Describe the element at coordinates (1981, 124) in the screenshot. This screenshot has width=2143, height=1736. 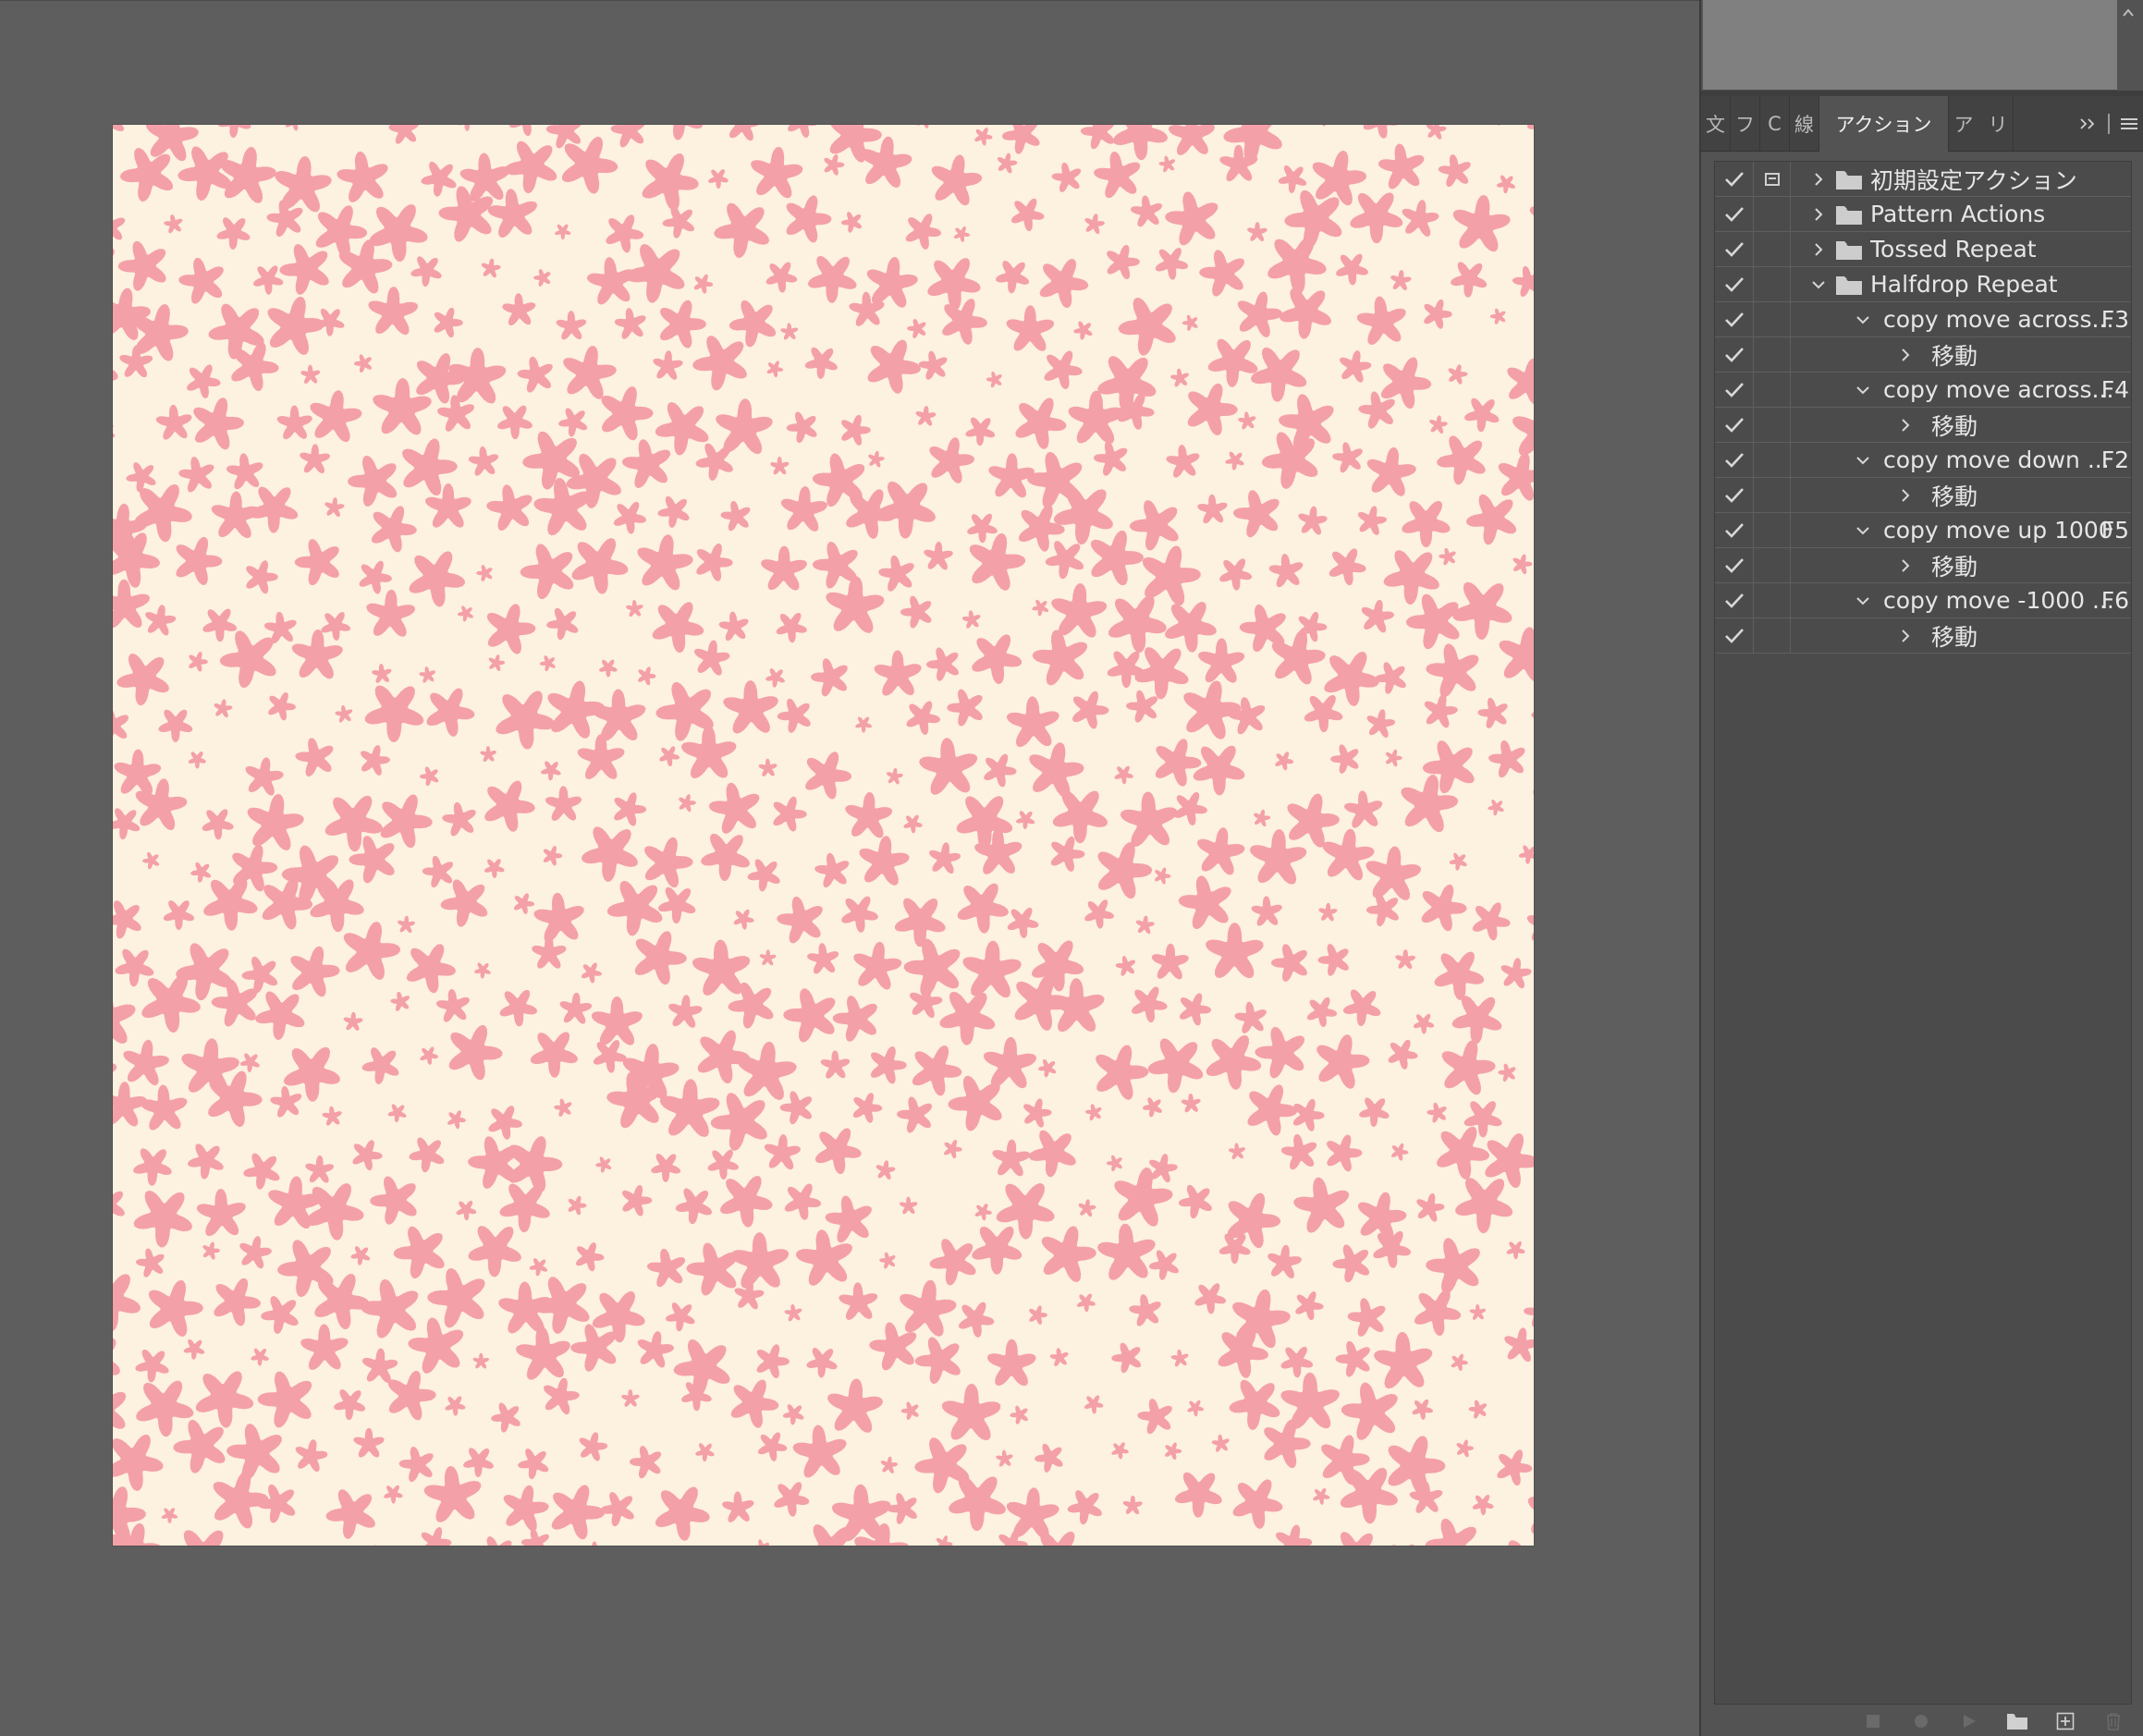
I see `tab-5-6: ア リ` at that location.